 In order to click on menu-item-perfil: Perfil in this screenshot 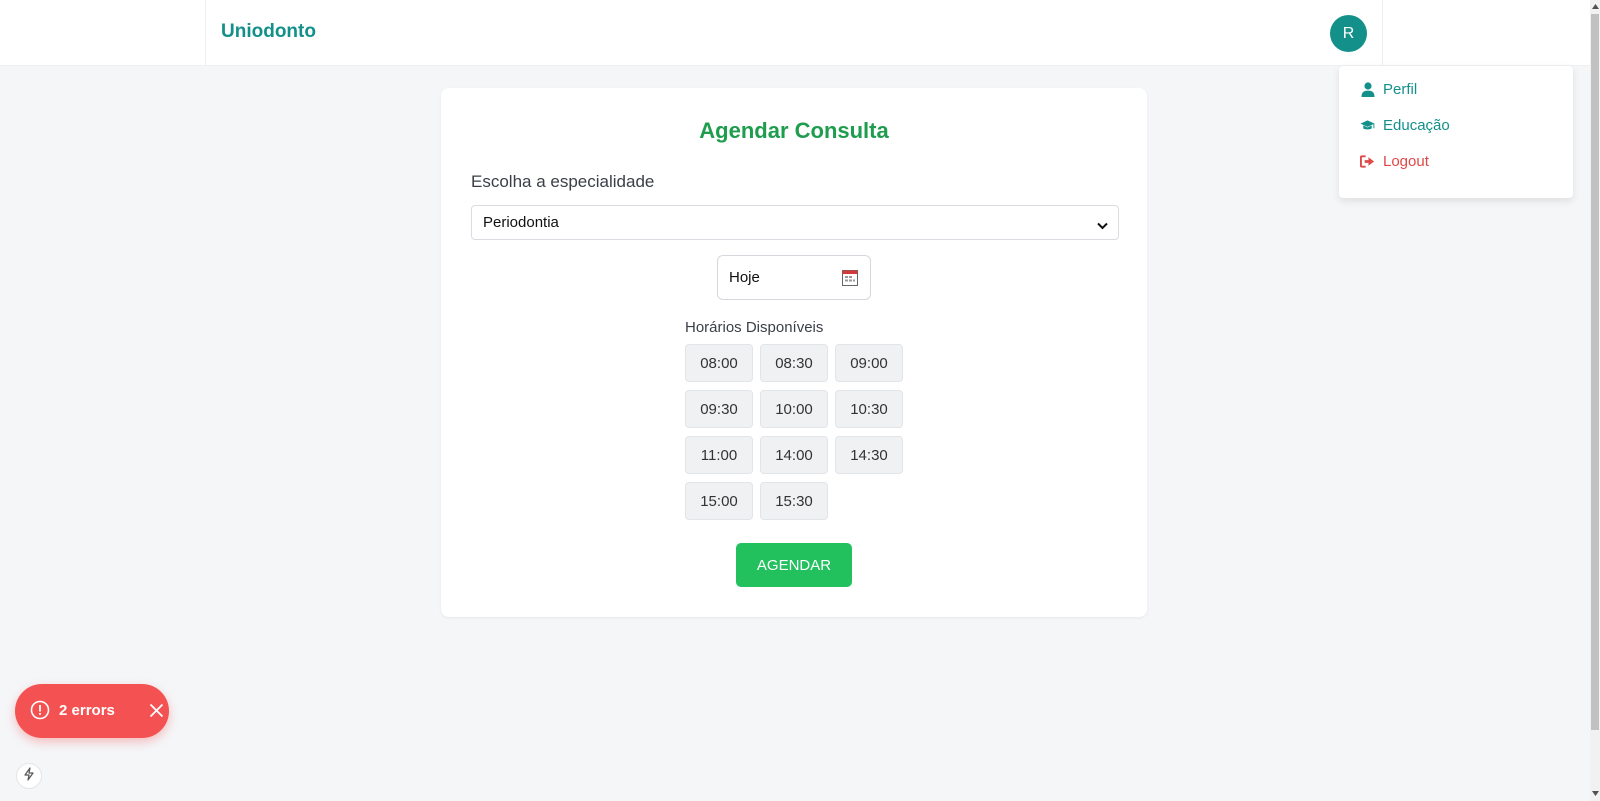, I will do `click(1388, 89)`.